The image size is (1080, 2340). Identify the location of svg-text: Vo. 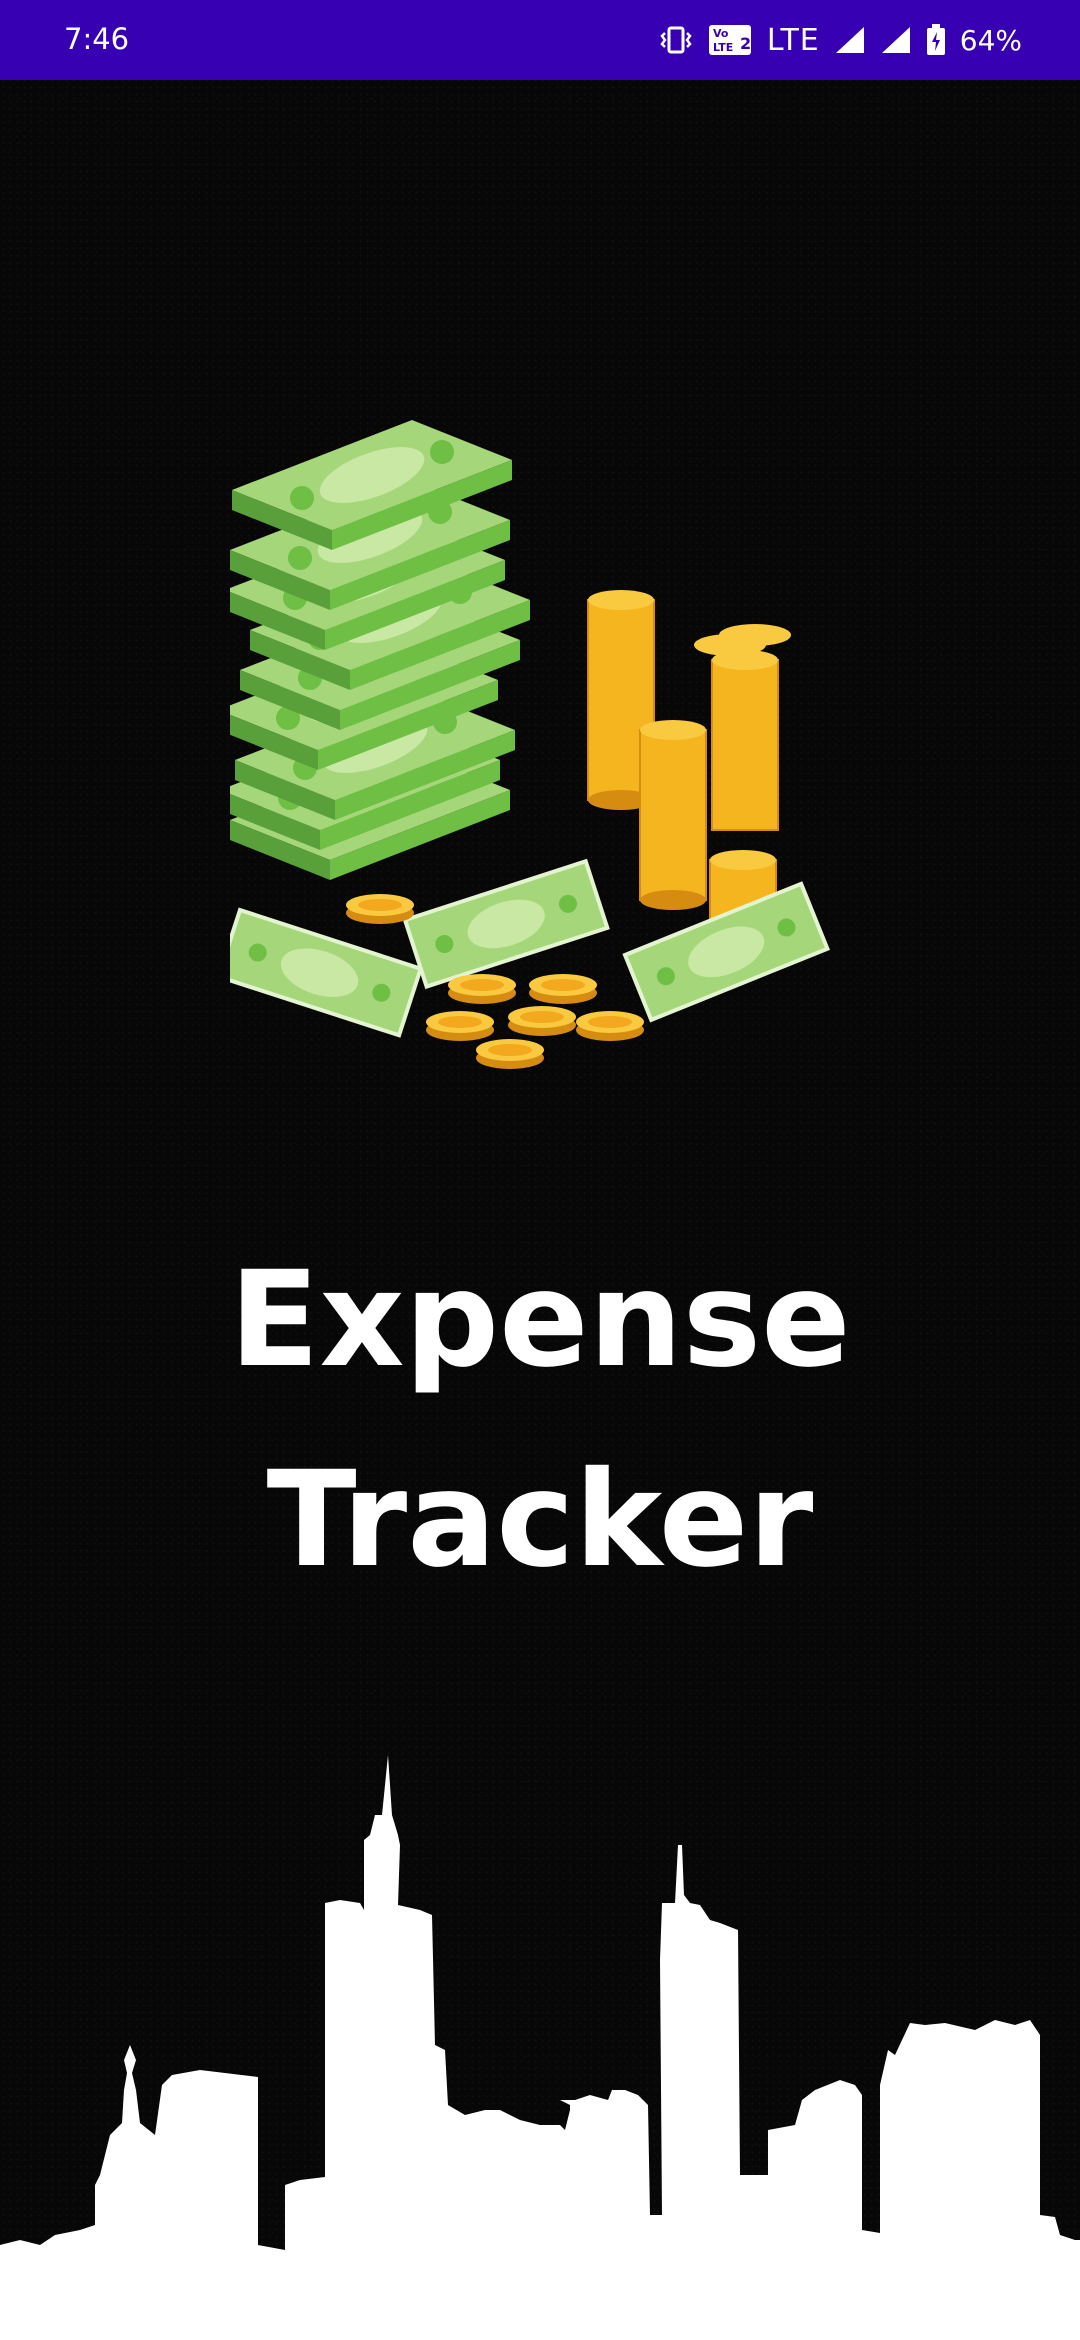
(721, 33).